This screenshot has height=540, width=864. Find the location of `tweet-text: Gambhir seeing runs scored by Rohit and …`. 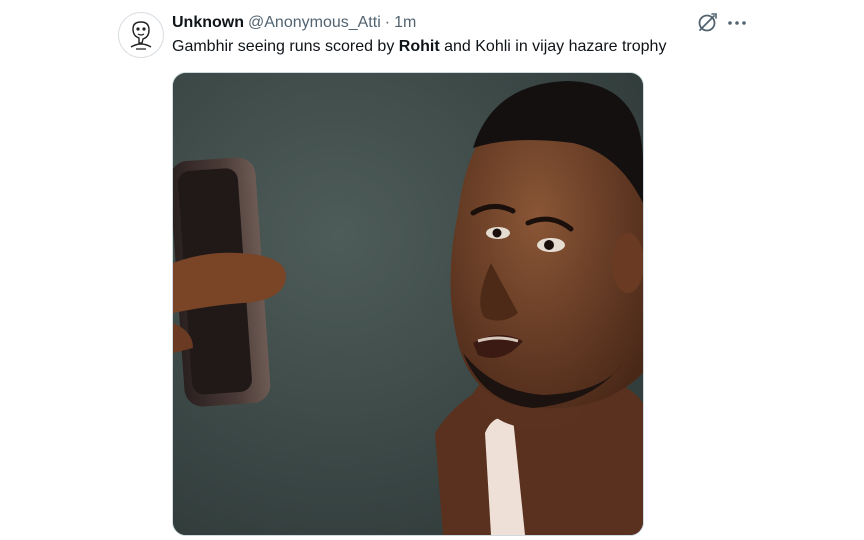

tweet-text: Gambhir seeing runs scored by Rohit and … is located at coordinates (419, 47).